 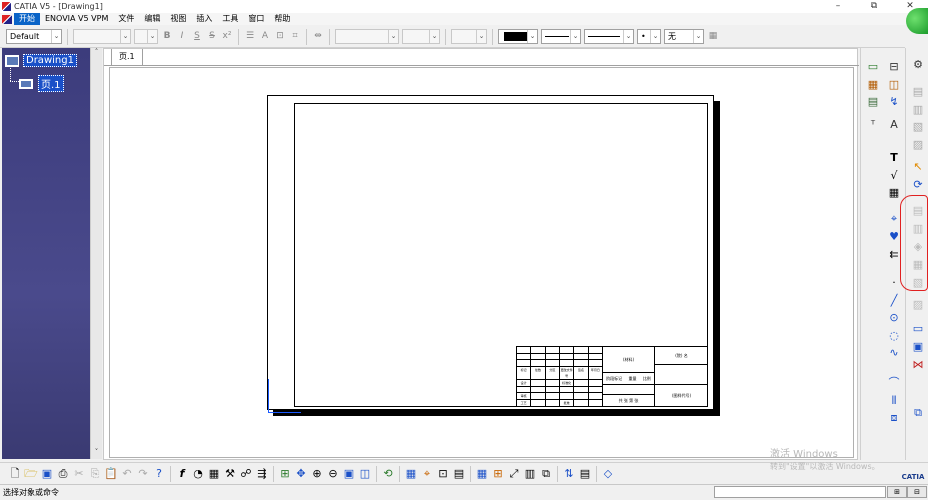 I want to click on copy-icon: ⎘, so click(x=95, y=474).